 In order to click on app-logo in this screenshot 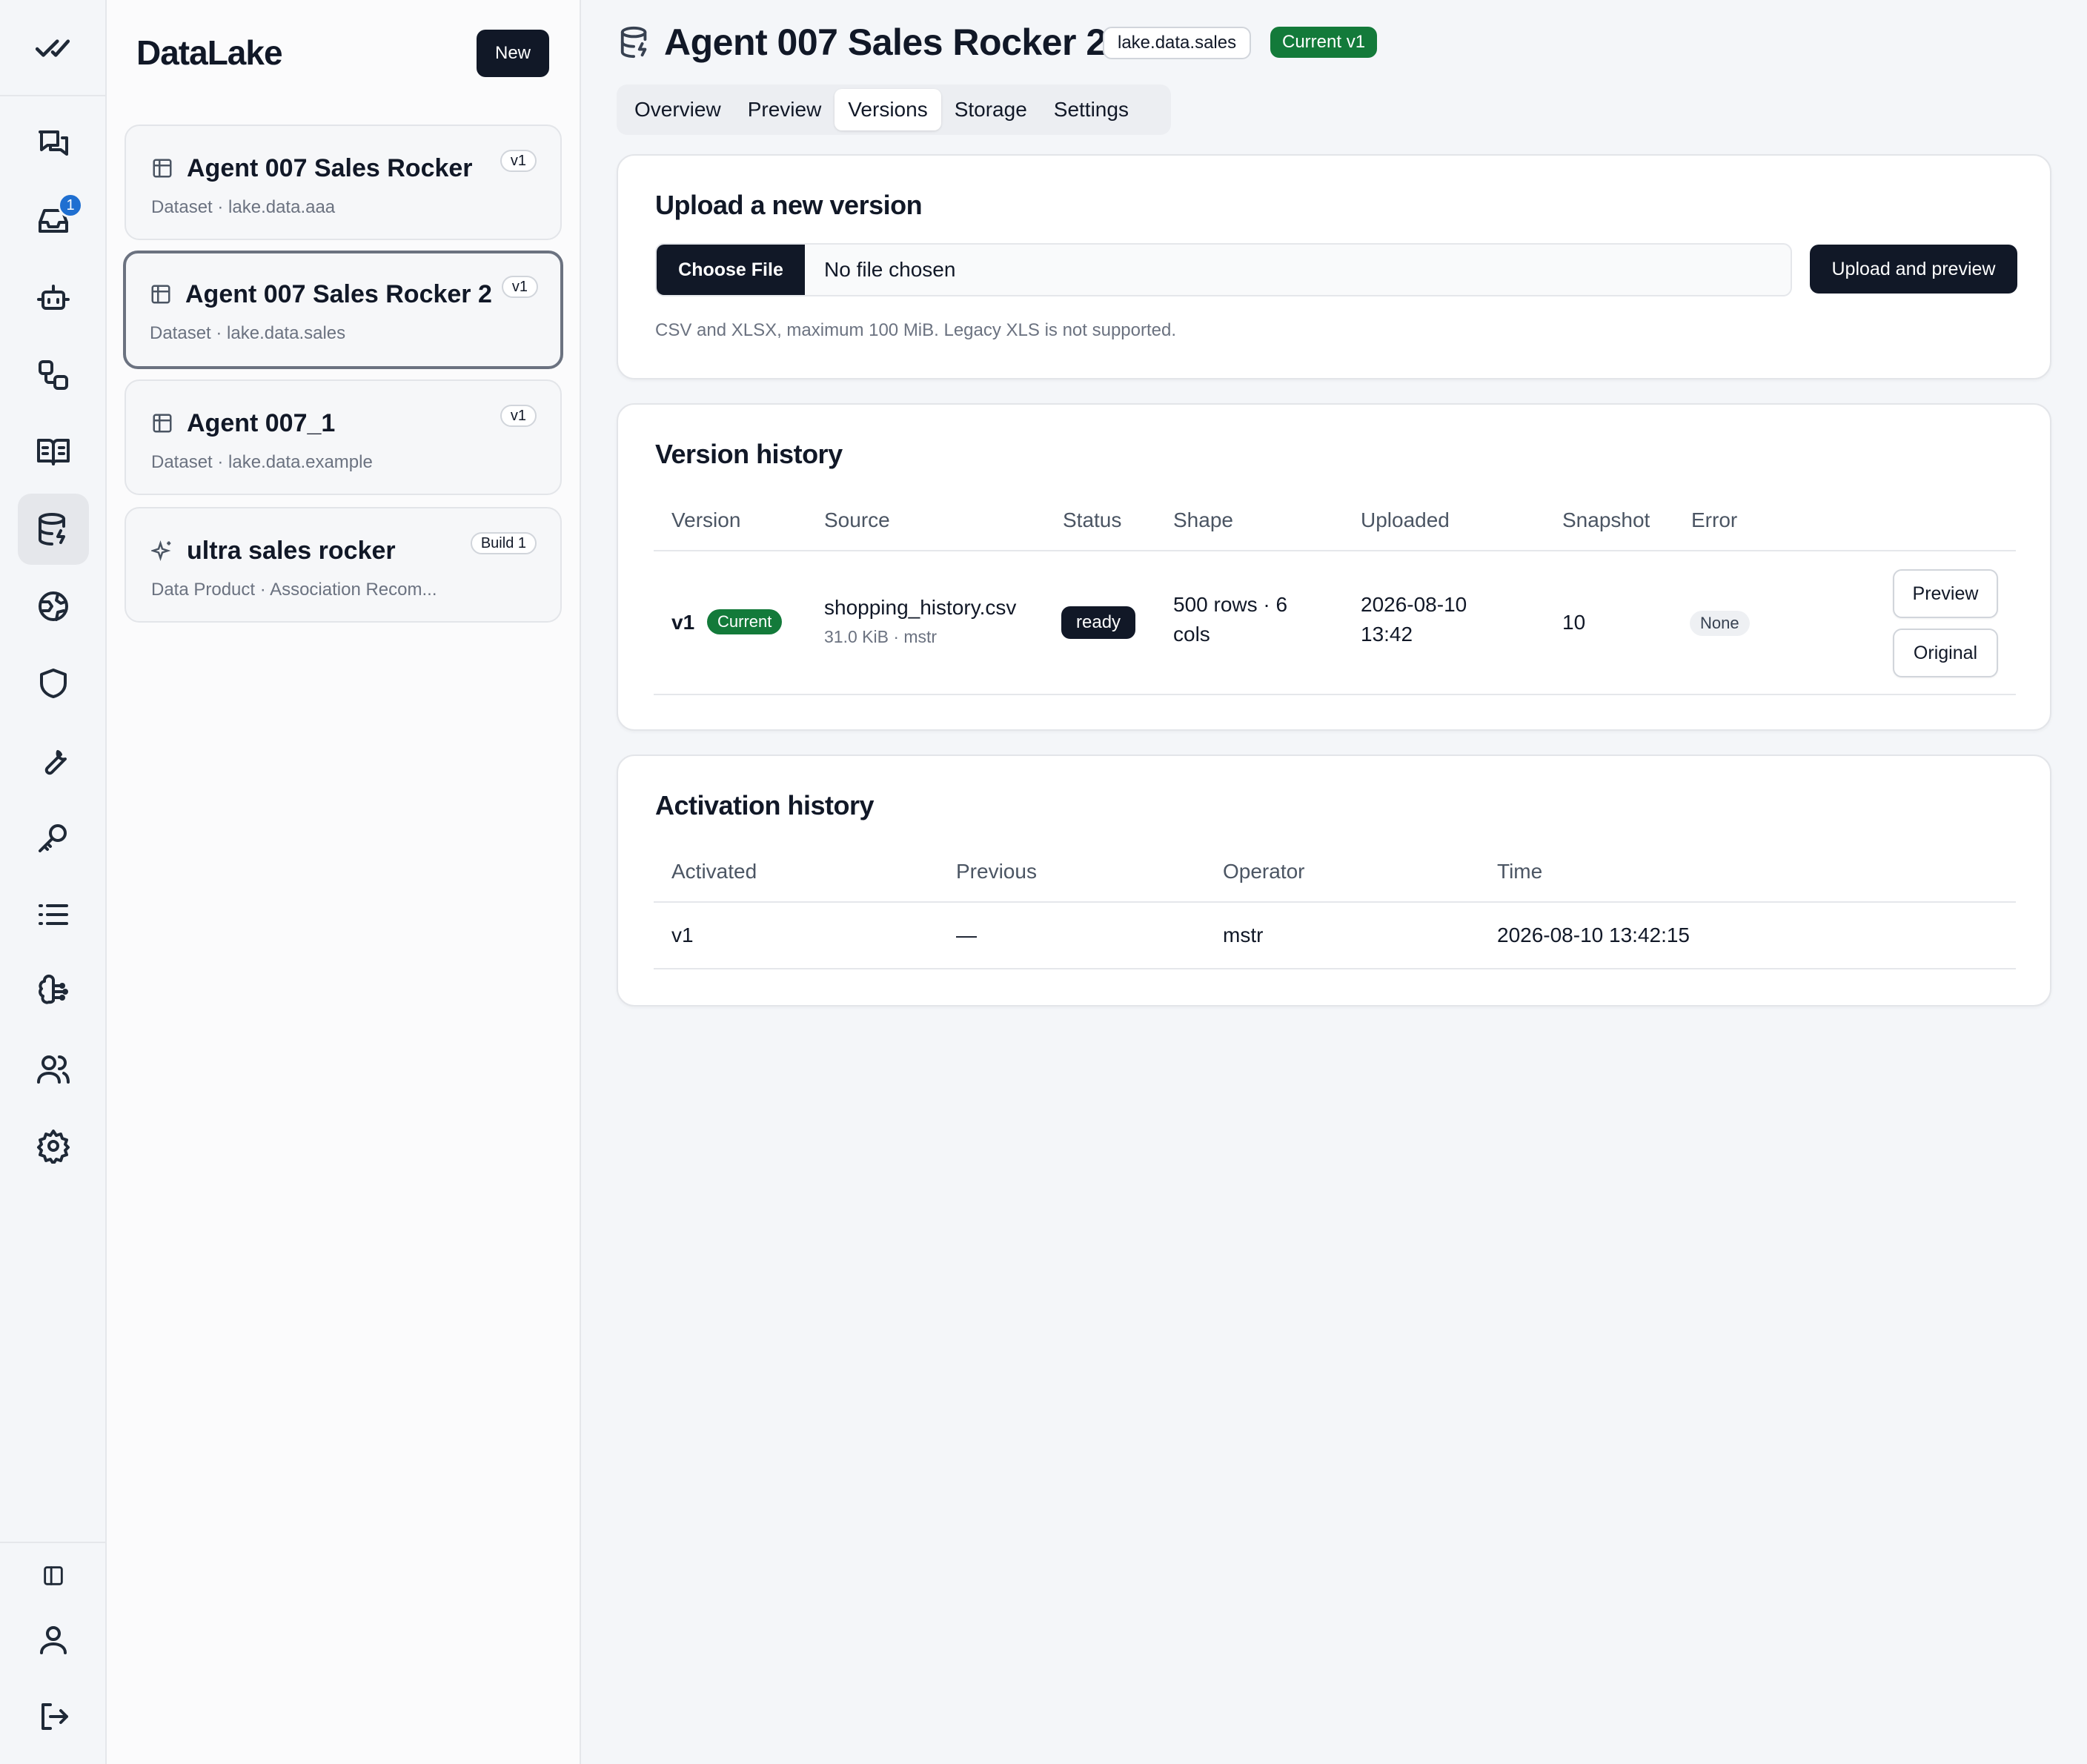, I will do `click(52, 48)`.